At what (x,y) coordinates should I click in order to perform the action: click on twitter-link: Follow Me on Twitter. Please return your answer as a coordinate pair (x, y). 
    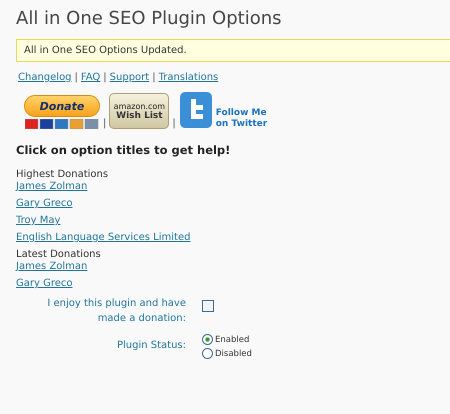
    Looking at the image, I should click on (245, 118).